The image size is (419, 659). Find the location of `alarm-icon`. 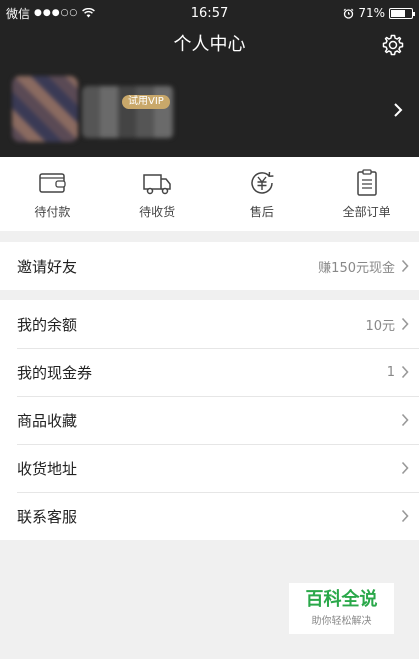

alarm-icon is located at coordinates (348, 13).